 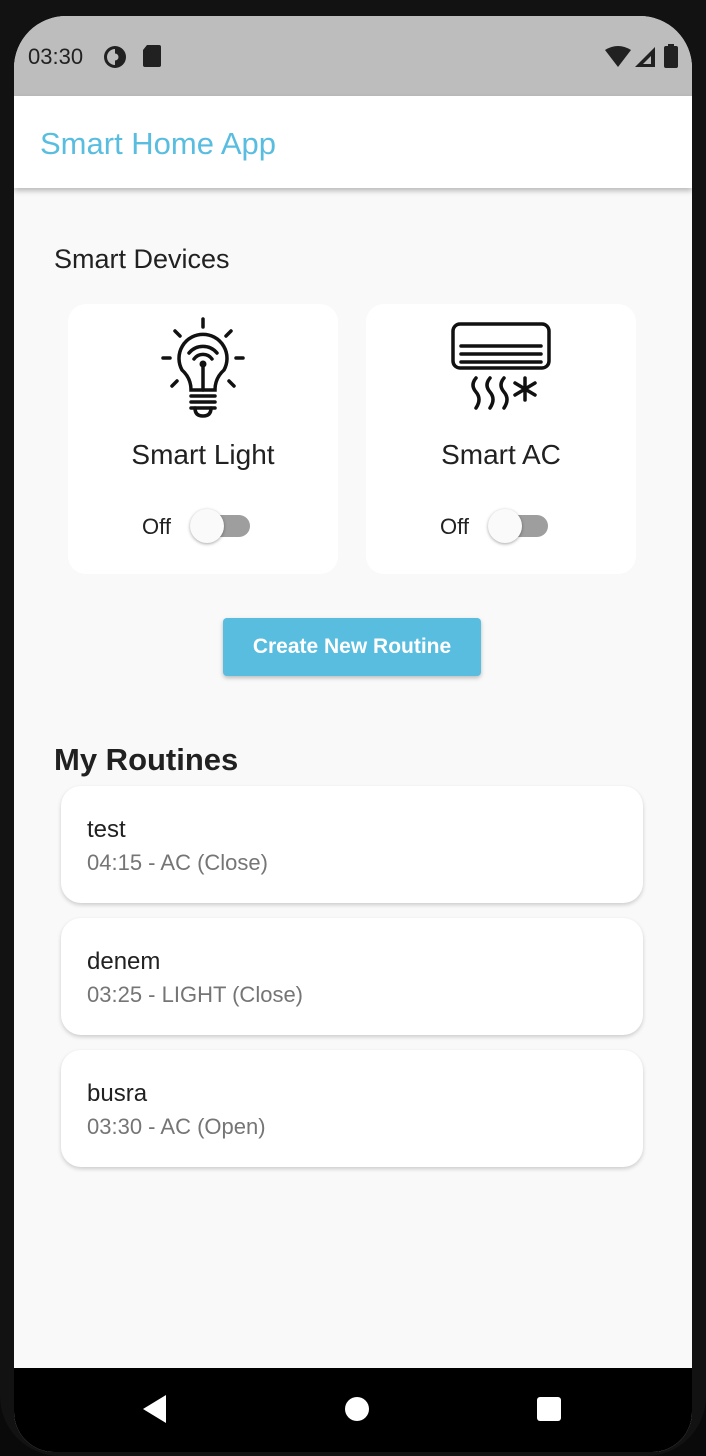 I want to click on back-icon, so click(x=156, y=1411).